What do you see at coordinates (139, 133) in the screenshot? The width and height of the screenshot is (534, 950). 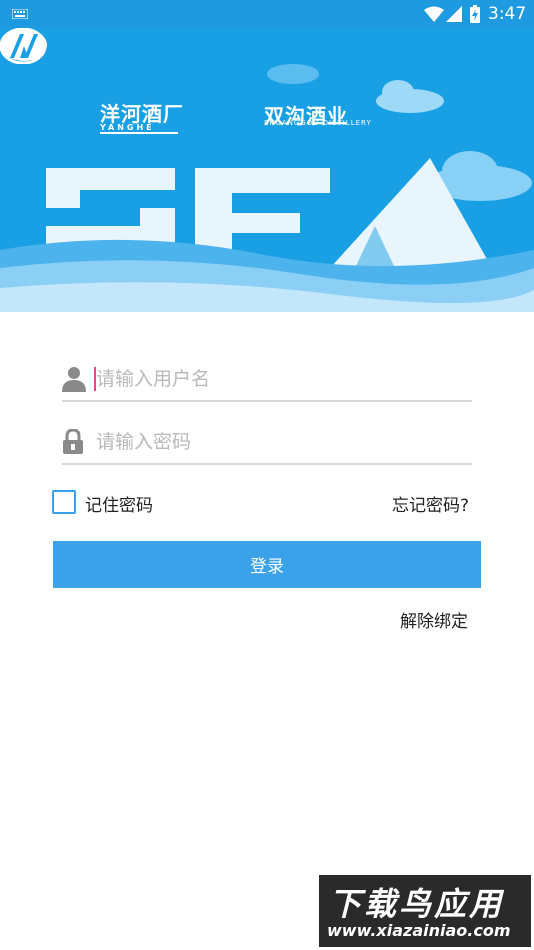 I see `divider` at bounding box center [139, 133].